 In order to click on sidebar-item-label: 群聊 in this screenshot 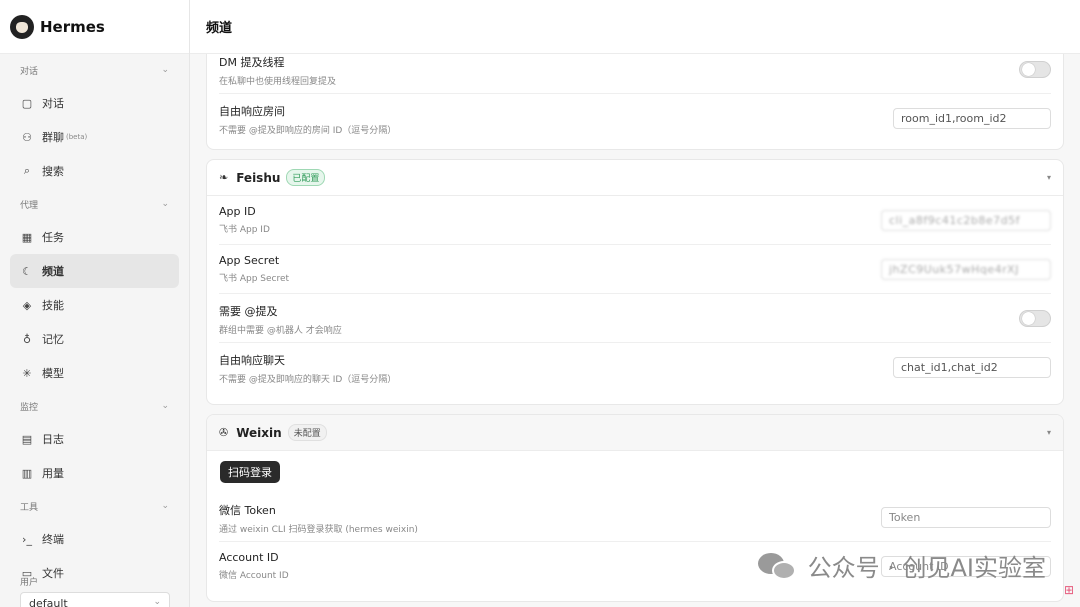, I will do `click(53, 137)`.